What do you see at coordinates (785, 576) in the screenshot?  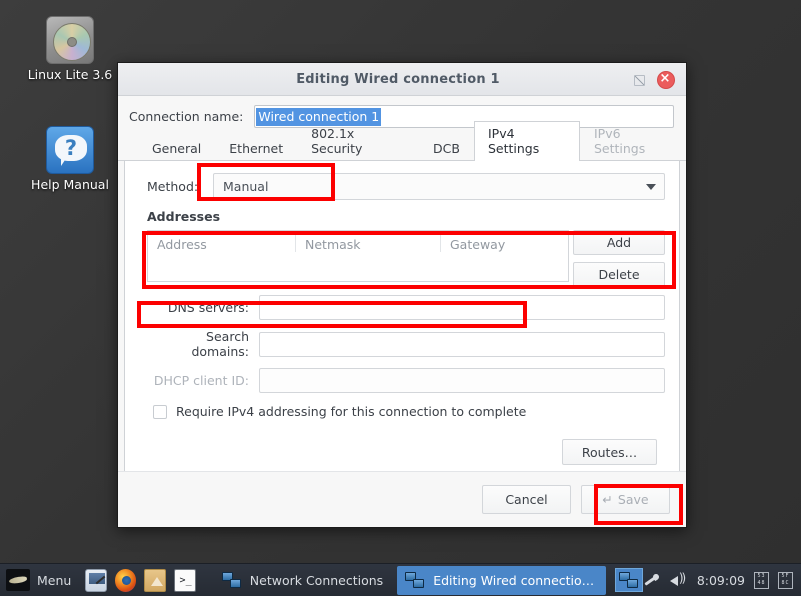 I see `glyph-code-top: 5F` at bounding box center [785, 576].